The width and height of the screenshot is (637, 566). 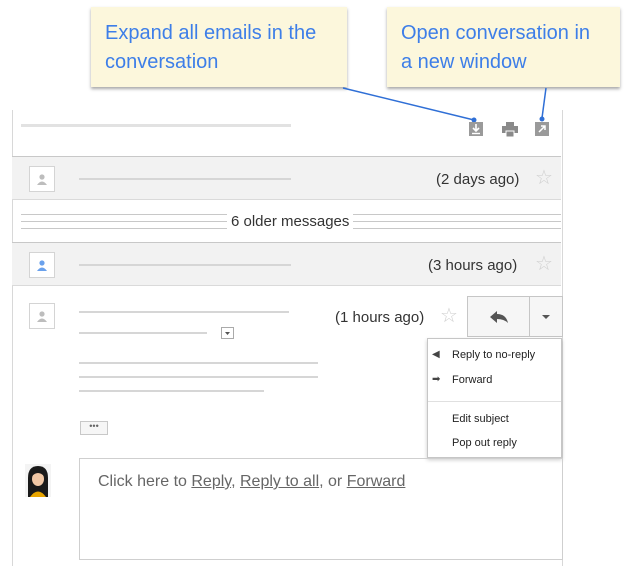 What do you see at coordinates (333, 481) in the screenshot?
I see `reply-prompt-sep: , or` at bounding box center [333, 481].